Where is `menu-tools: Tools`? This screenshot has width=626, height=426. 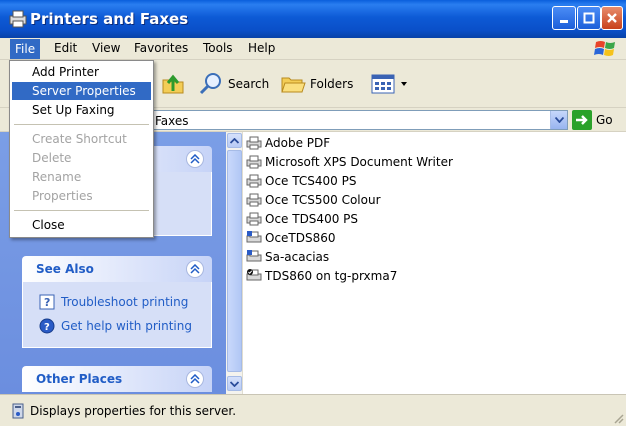
menu-tools: Tools is located at coordinates (218, 48).